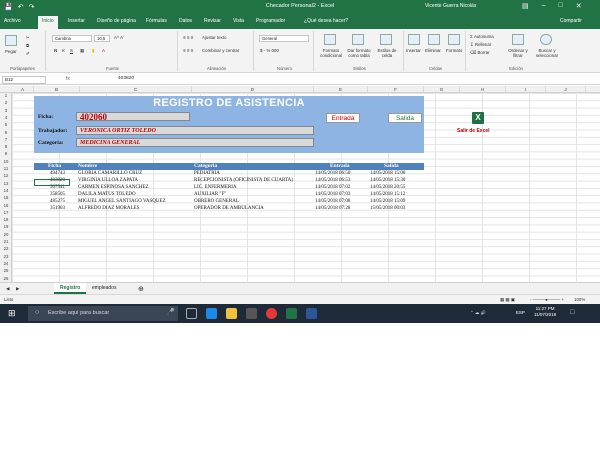 This screenshot has width=600, height=450. What do you see at coordinates (269, 50) in the screenshot?
I see `currency-icon: $ - % 000` at bounding box center [269, 50].